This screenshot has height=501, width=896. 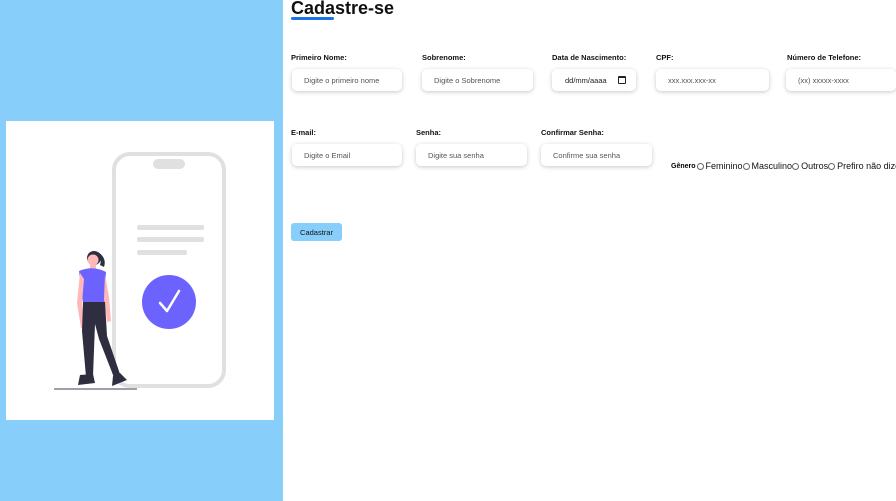 I want to click on birth-date-input: dd/mm/aaaa, so click(x=594, y=80).